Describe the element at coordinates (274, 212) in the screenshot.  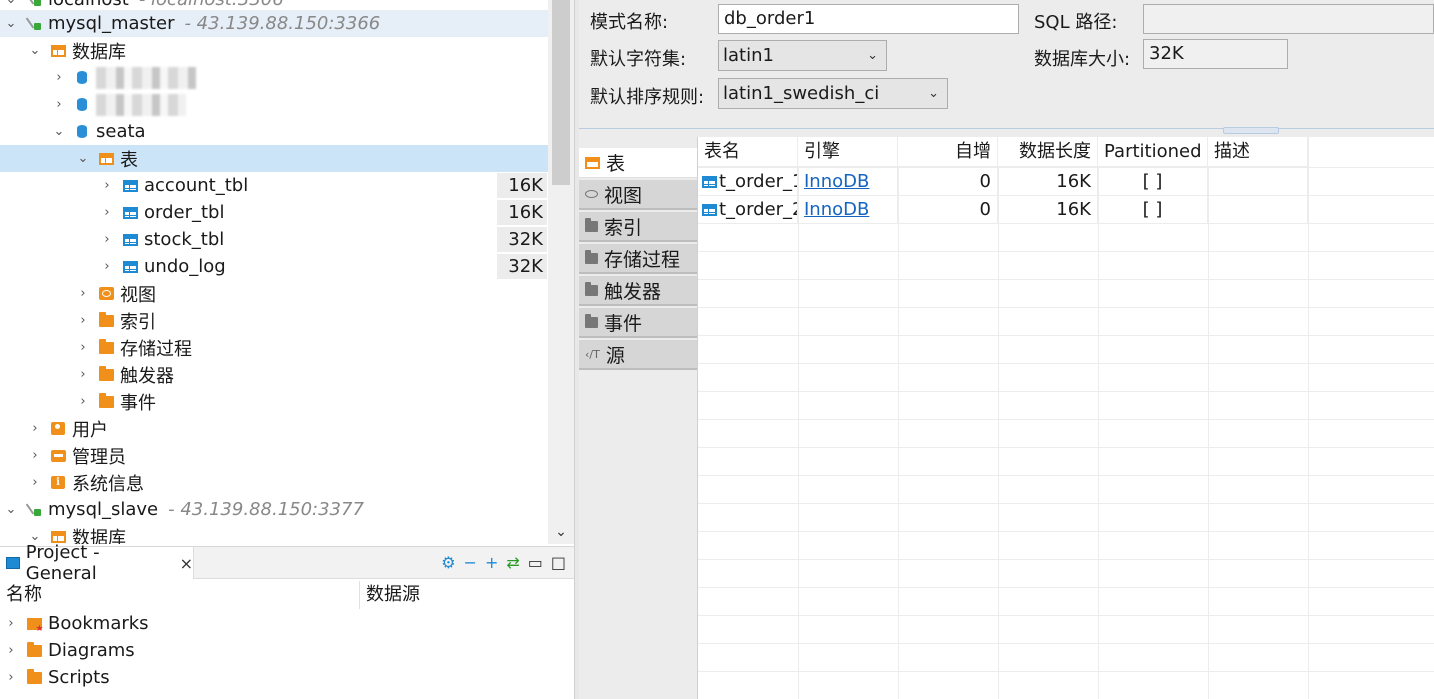
I see `tree-item-table: › order_tbl 16K` at that location.